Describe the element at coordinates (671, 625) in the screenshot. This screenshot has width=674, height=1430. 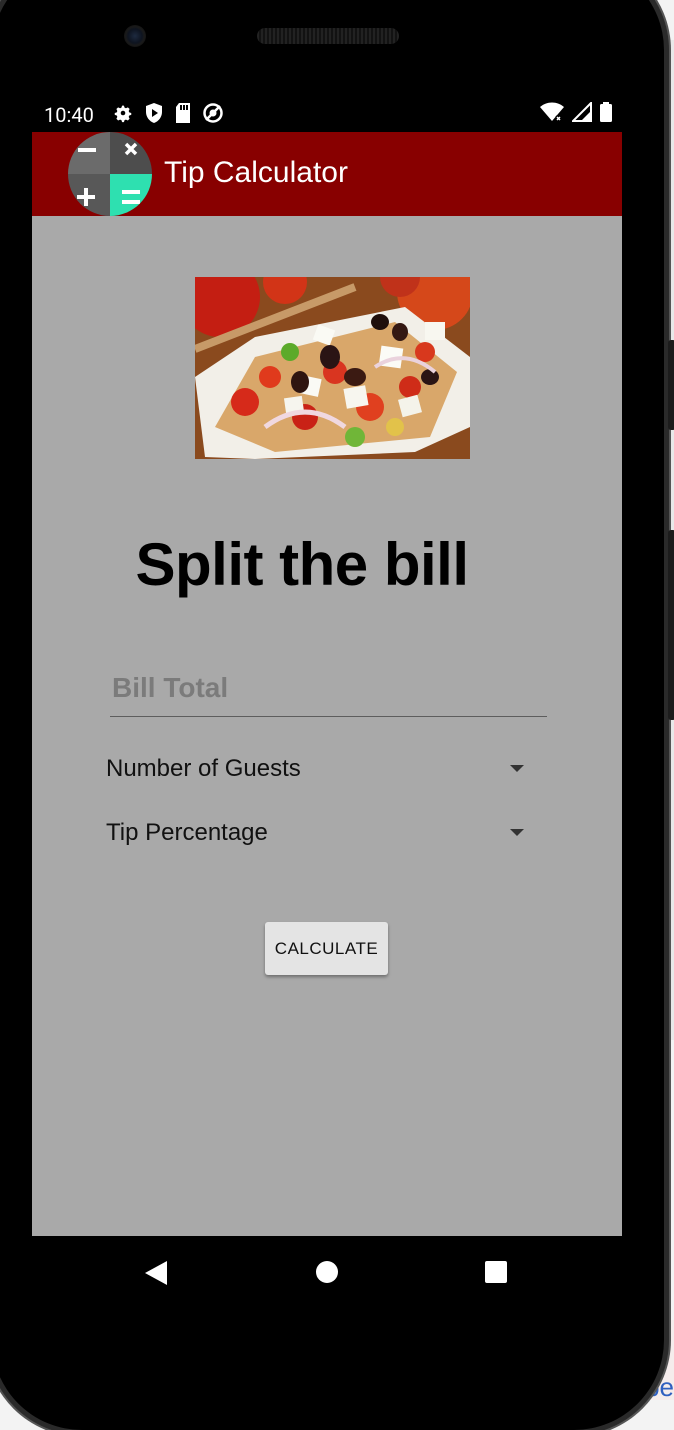
I see `volume-button` at that location.